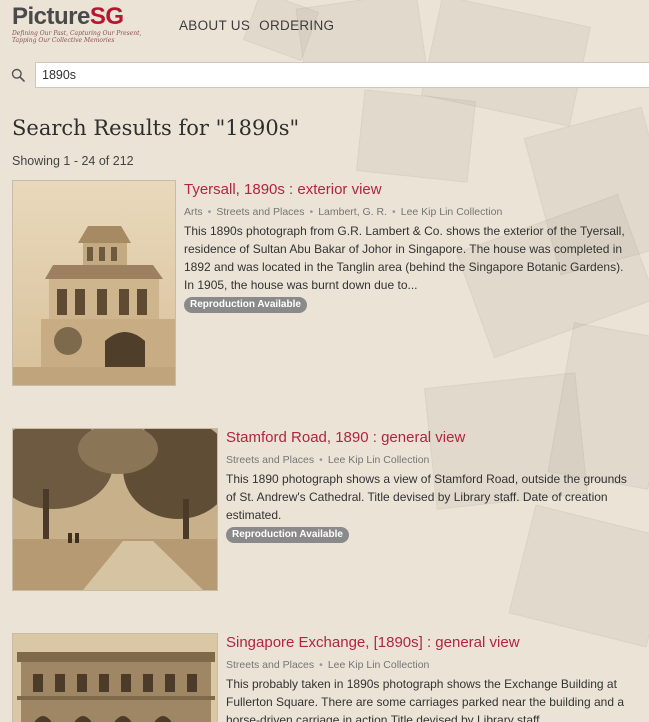  I want to click on tag-link: Arts, so click(193, 212).